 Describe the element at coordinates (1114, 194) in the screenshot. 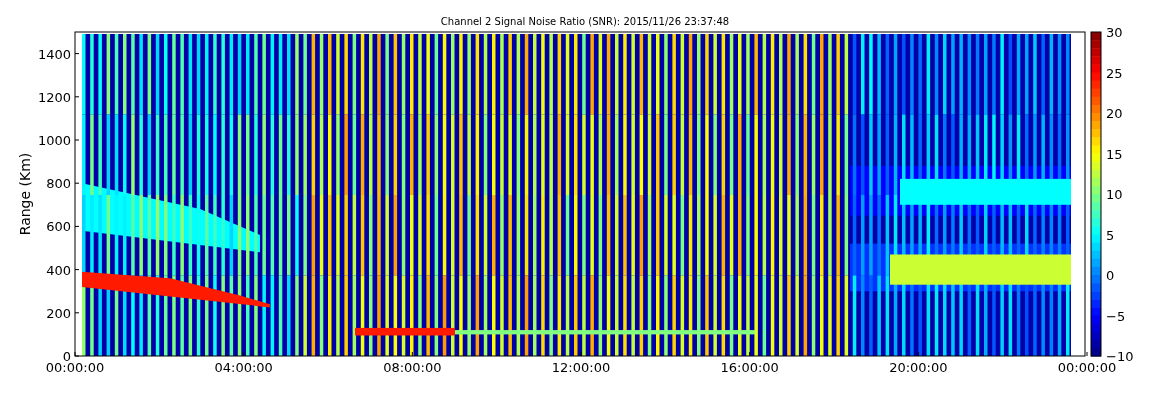

I see `tick-label: 10` at that location.